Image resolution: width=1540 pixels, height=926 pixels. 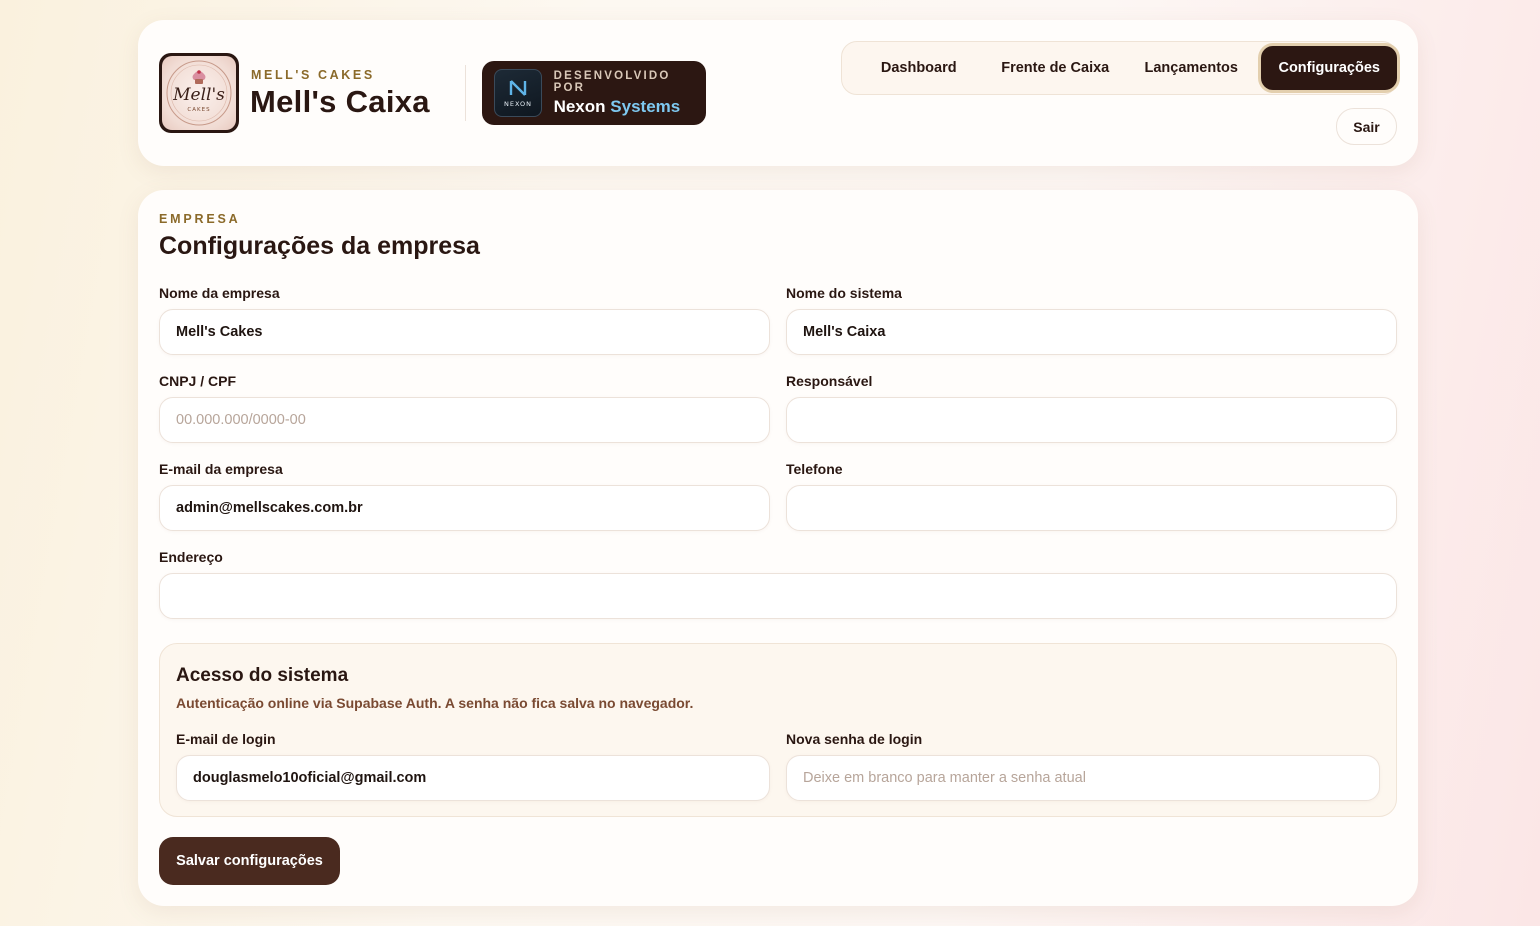 I want to click on document-label: CNPJ / CPF, so click(x=198, y=381).